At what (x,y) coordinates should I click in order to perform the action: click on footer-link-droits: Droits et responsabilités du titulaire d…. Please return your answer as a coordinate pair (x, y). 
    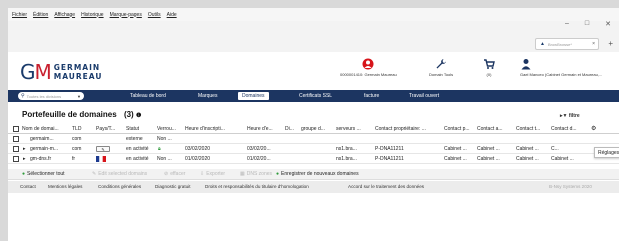
    Looking at the image, I should click on (257, 187).